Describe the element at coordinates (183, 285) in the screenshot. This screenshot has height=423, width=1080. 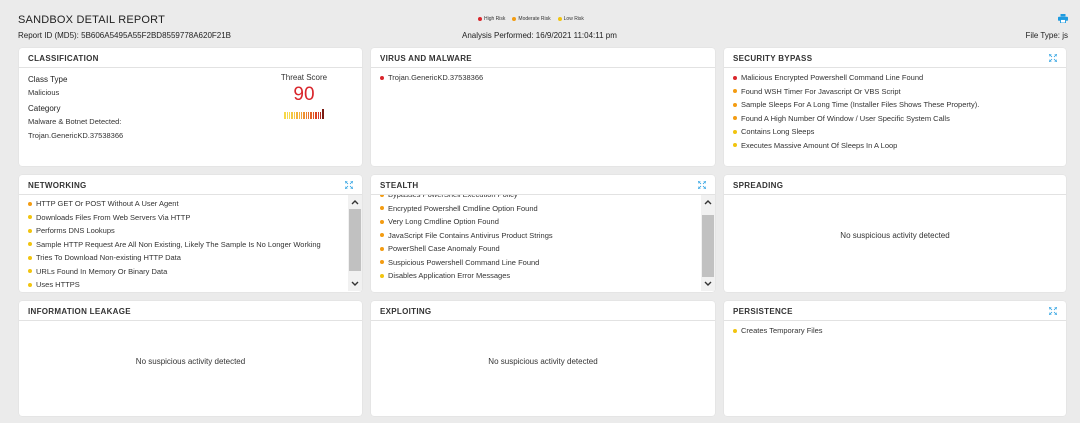
I see `list-item: Uses HTTPS` at that location.